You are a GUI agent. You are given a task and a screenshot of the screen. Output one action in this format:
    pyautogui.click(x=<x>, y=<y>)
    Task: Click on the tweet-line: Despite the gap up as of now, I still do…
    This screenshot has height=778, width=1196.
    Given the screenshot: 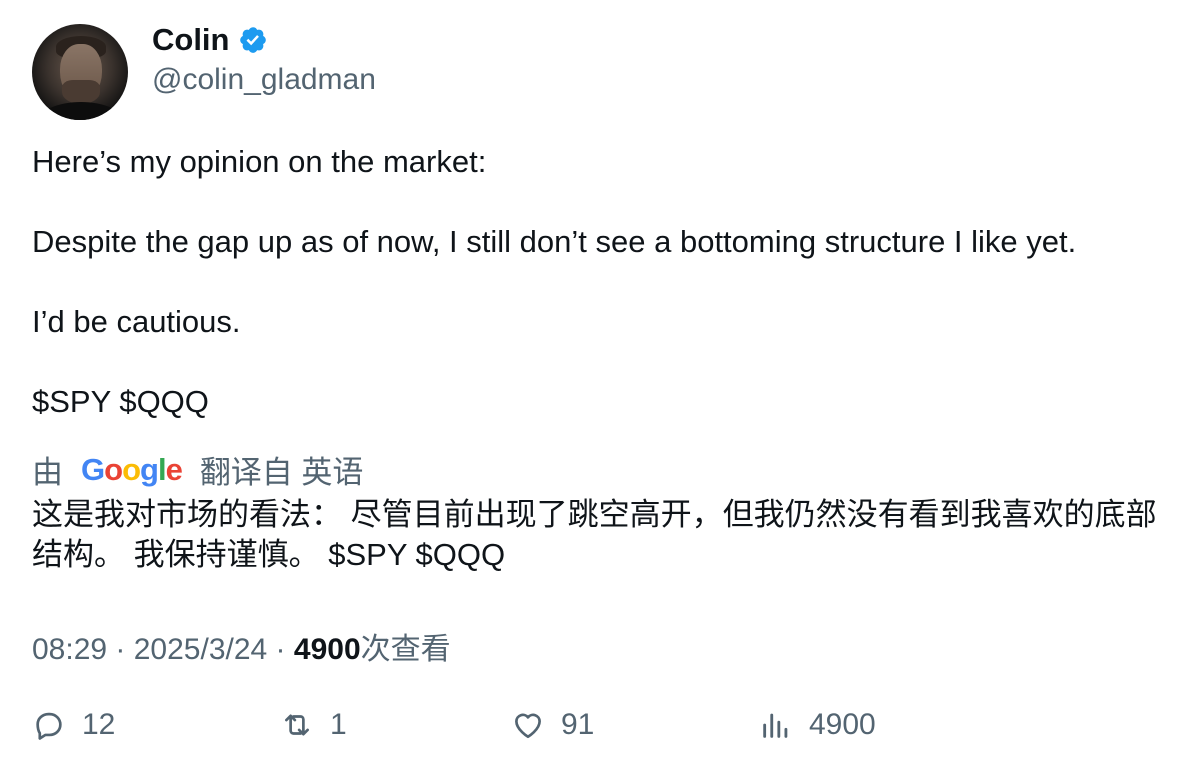 What is the action you would take?
    pyautogui.click(x=554, y=241)
    